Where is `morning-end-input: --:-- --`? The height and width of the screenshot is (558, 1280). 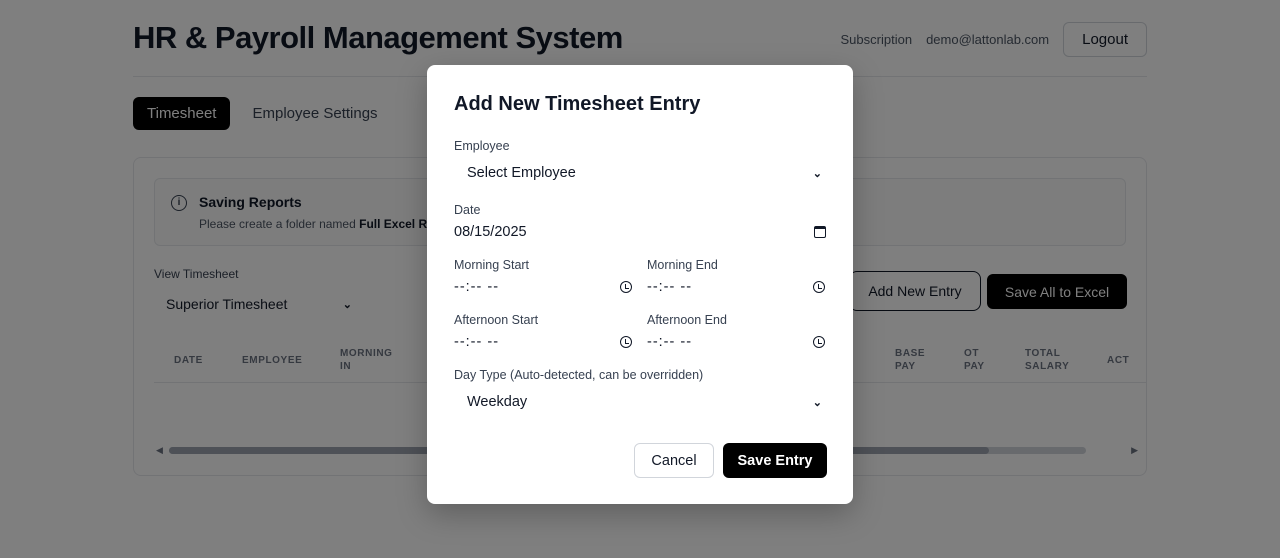
morning-end-input: --:-- -- is located at coordinates (736, 287).